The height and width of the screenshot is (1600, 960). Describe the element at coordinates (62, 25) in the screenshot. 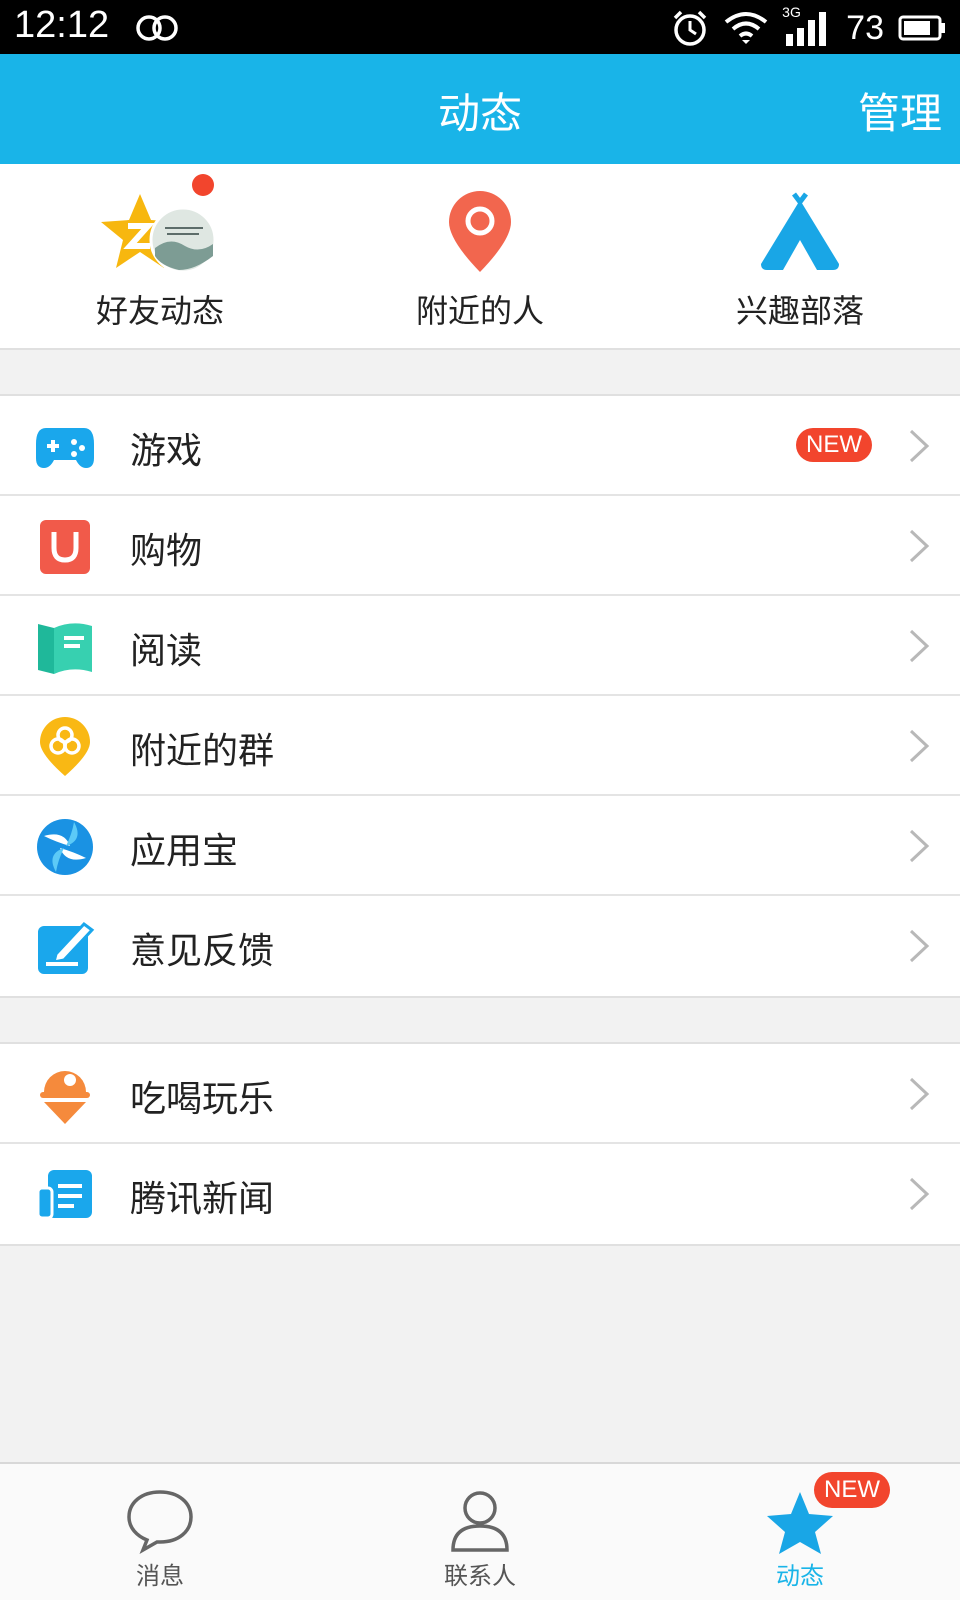

I see `status-time: 12:12` at that location.